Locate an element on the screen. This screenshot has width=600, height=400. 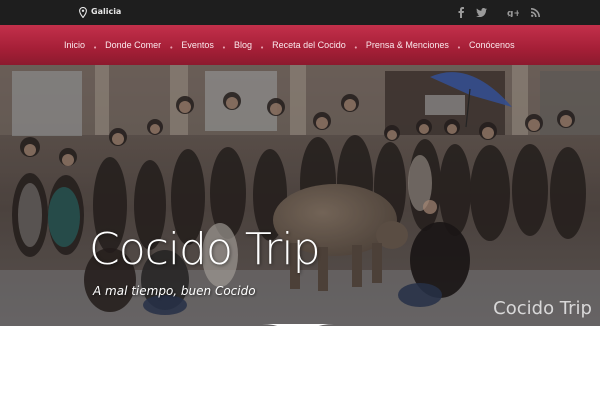
facebook-icon is located at coordinates (461, 12).